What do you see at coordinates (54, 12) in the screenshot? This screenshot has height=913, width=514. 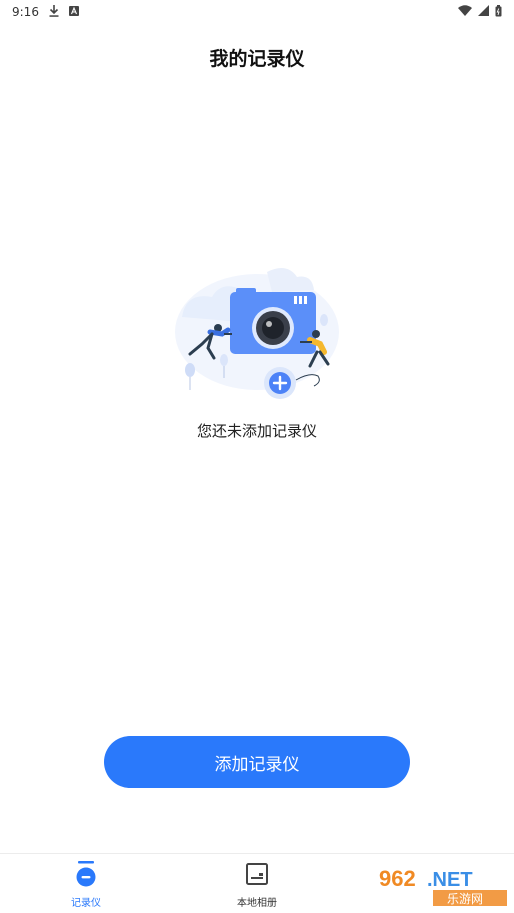 I see `download-icon` at bounding box center [54, 12].